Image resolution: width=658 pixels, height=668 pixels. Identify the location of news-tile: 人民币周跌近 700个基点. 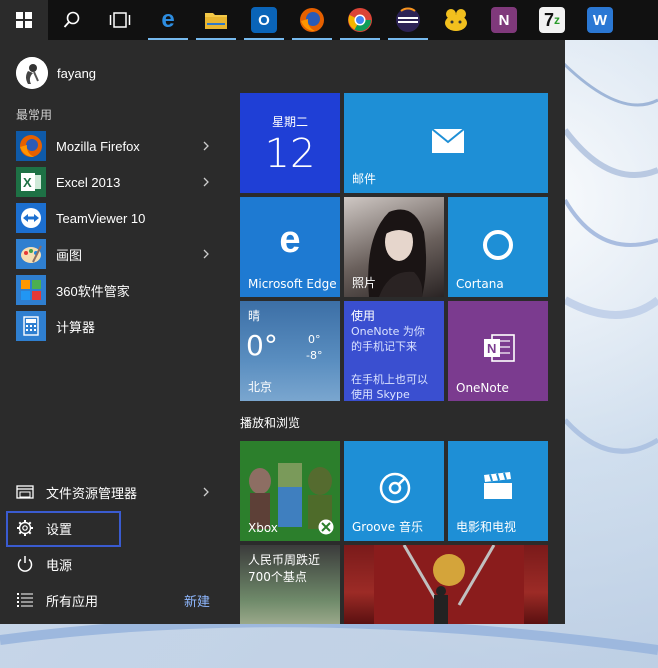
(290, 584).